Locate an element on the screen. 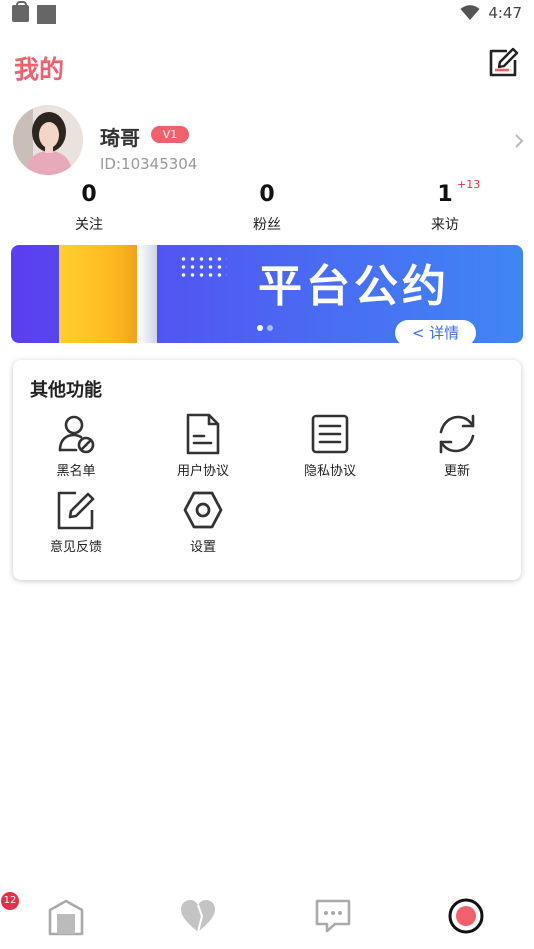 The image size is (534, 949). nav-home is located at coordinates (66, 916).